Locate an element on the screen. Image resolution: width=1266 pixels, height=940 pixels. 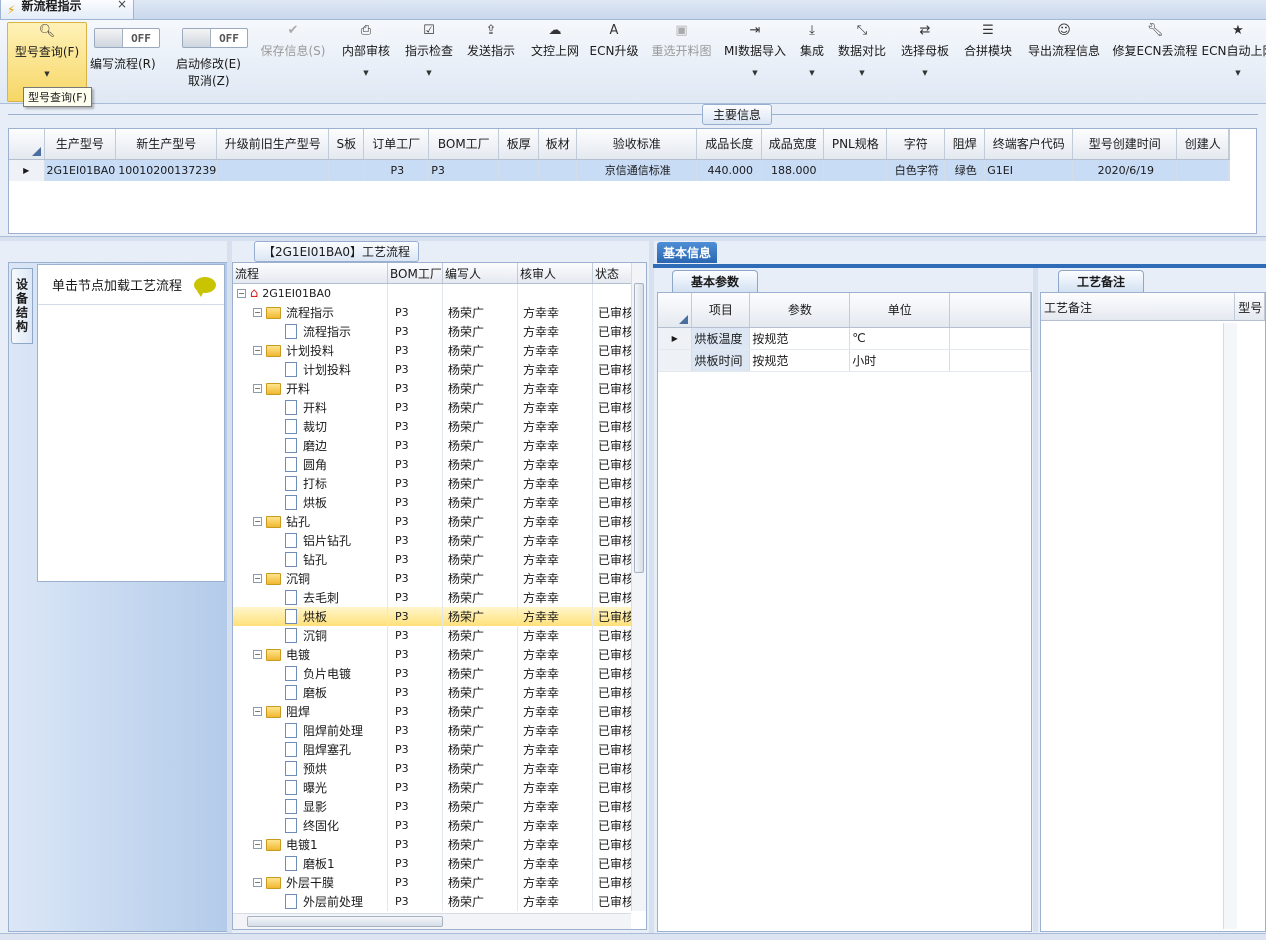
tree-row: 铝片钻孔 P3 杨荣广 方幸幸 已审核 is located at coordinates (433, 540).